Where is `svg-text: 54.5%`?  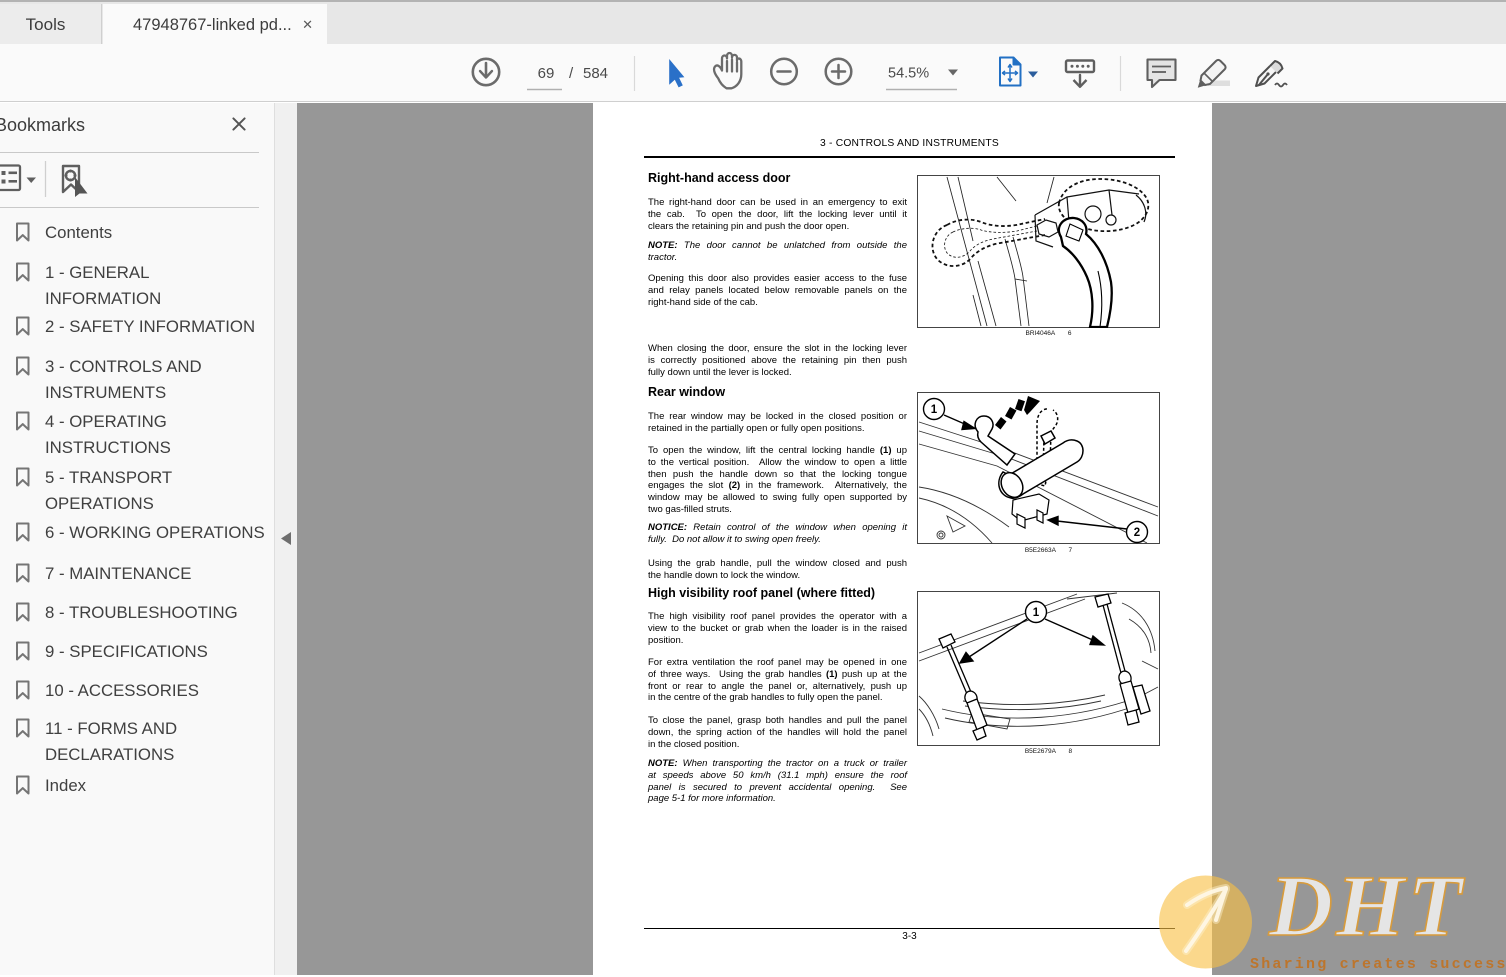 svg-text: 54.5% is located at coordinates (908, 74).